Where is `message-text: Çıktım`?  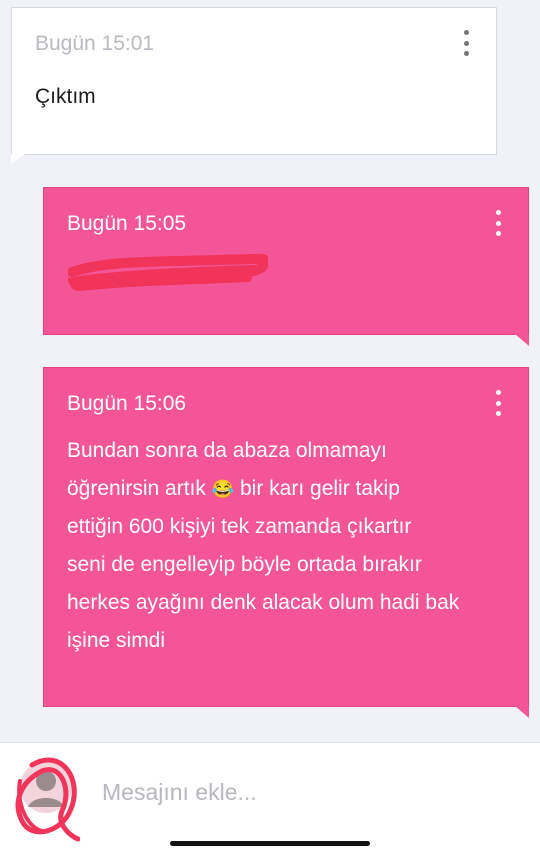
message-text: Çıktım is located at coordinates (65, 96).